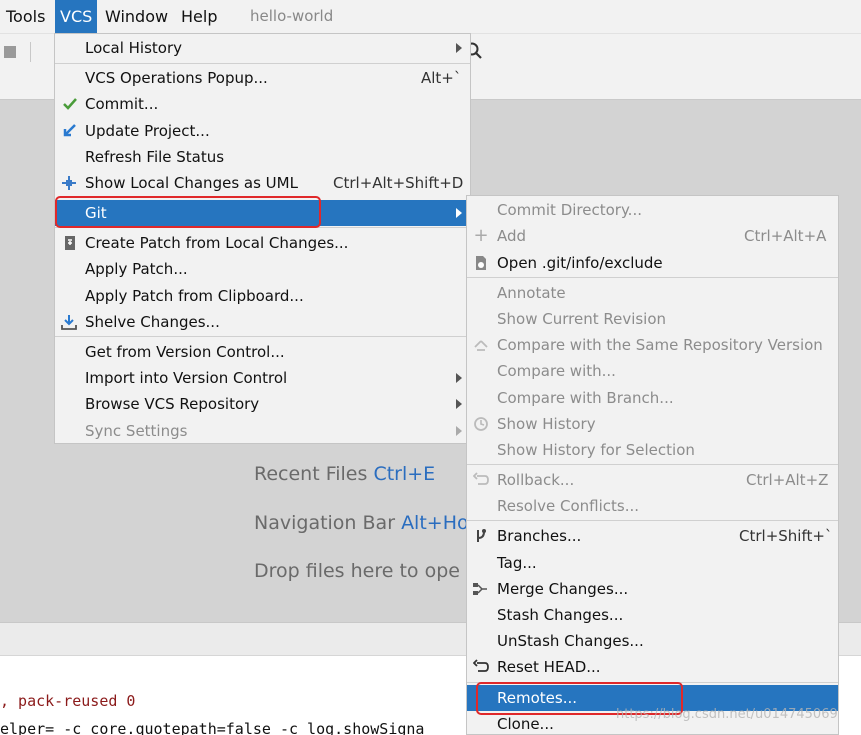  I want to click on menu-item-refresh-file-status: Refresh File Status, so click(262, 157).